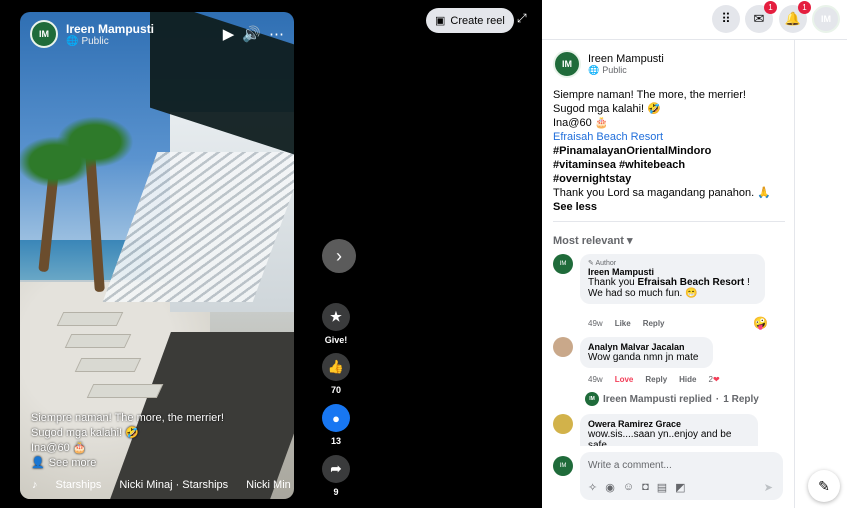  I want to click on author-badge-label: Author, so click(606, 263).